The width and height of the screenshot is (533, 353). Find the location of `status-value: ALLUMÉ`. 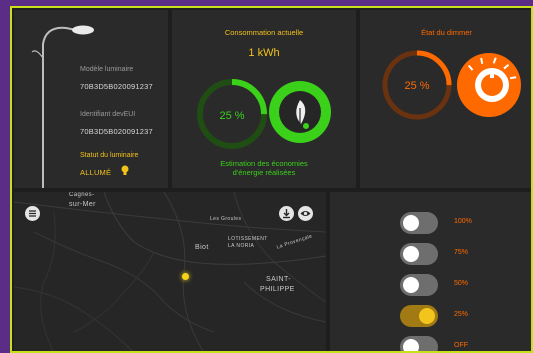

status-value: ALLUMÉ is located at coordinates (96, 172).